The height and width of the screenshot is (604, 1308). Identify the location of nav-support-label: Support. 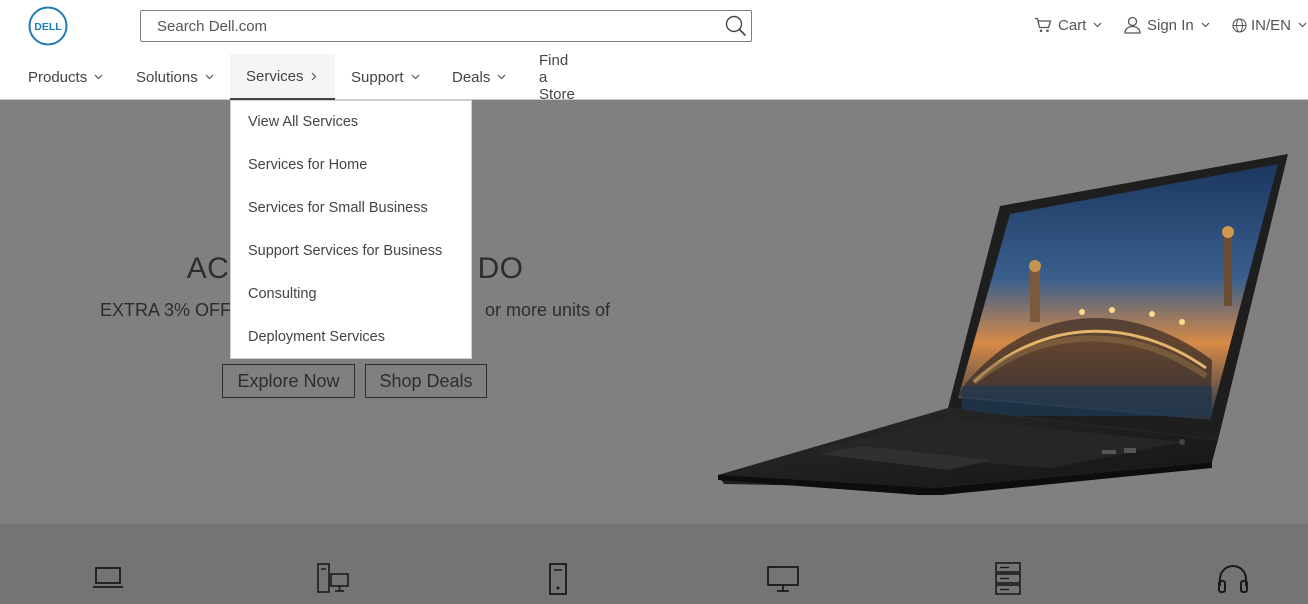
(377, 77).